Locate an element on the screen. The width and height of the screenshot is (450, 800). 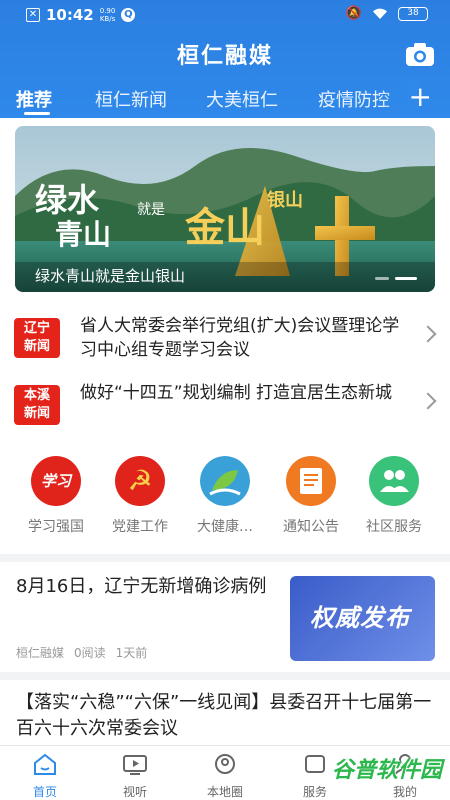
nav-label: 视听 is located at coordinates (134, 792).